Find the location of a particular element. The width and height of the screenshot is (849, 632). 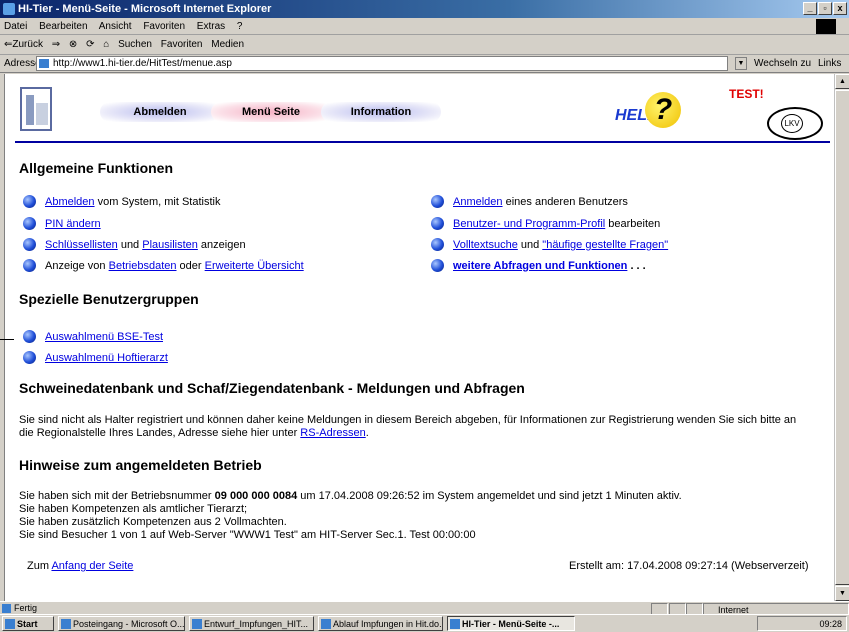

status-bar: Fertig Internet is located at coordinates (424, 608).